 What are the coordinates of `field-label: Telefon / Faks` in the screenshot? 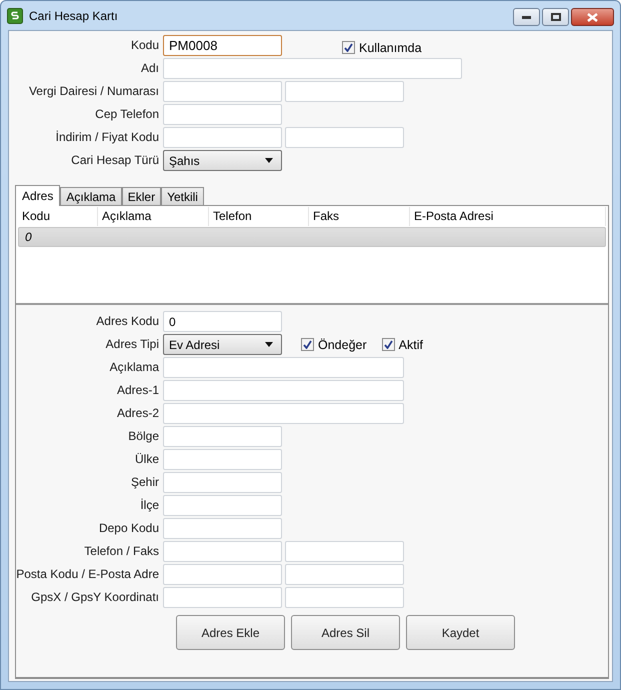 It's located at (121, 551).